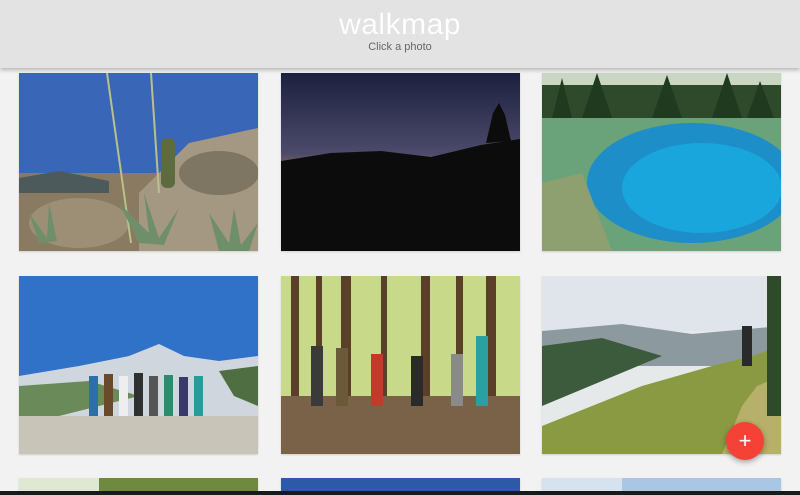  I want to click on blue-pool-image, so click(661, 162).